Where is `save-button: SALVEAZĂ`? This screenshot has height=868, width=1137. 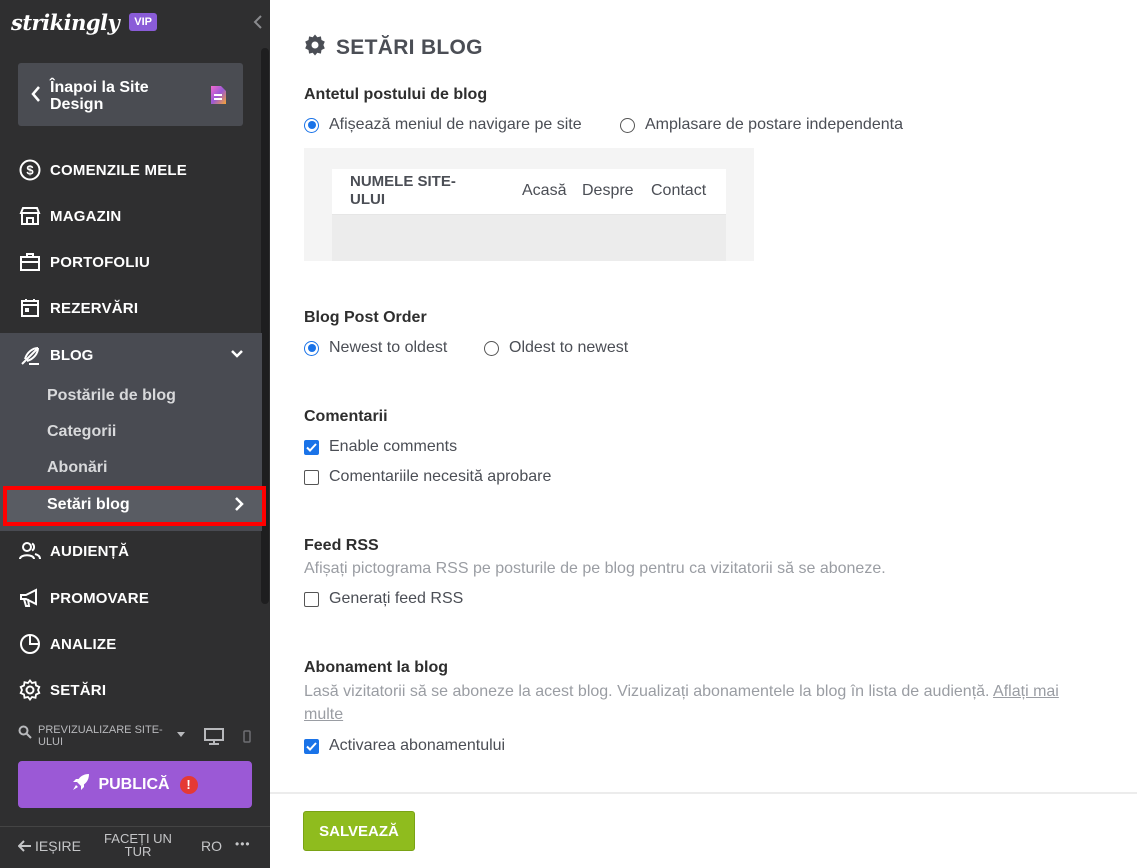
save-button: SALVEAZĂ is located at coordinates (359, 831).